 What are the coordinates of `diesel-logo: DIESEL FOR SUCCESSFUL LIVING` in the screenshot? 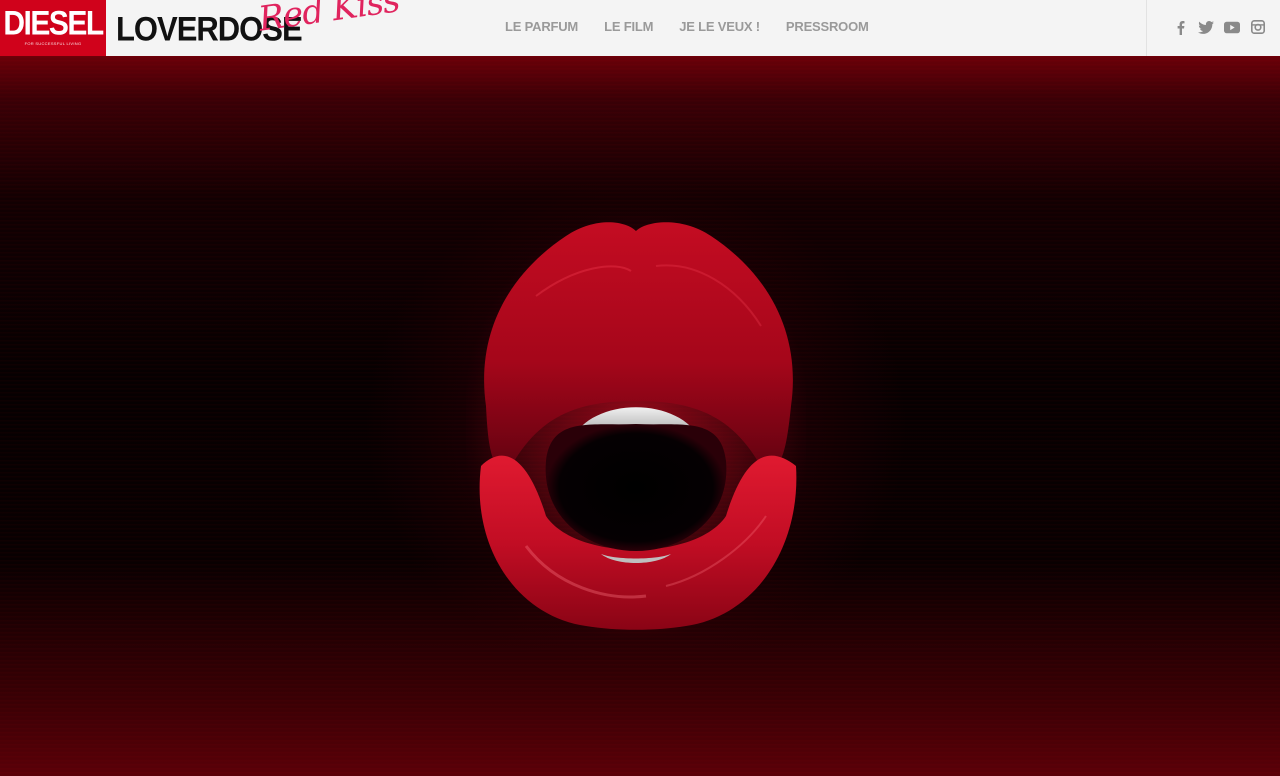 It's located at (53, 28).